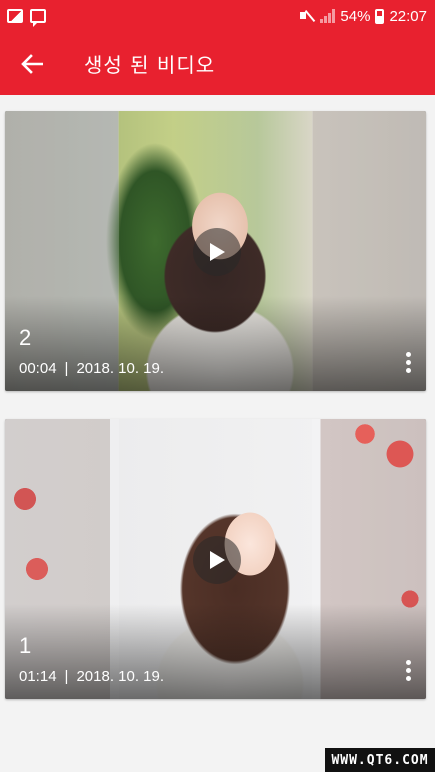 The height and width of the screenshot is (772, 435). What do you see at coordinates (380, 760) in the screenshot?
I see `watermark: WWW.QT6.COM` at bounding box center [380, 760].